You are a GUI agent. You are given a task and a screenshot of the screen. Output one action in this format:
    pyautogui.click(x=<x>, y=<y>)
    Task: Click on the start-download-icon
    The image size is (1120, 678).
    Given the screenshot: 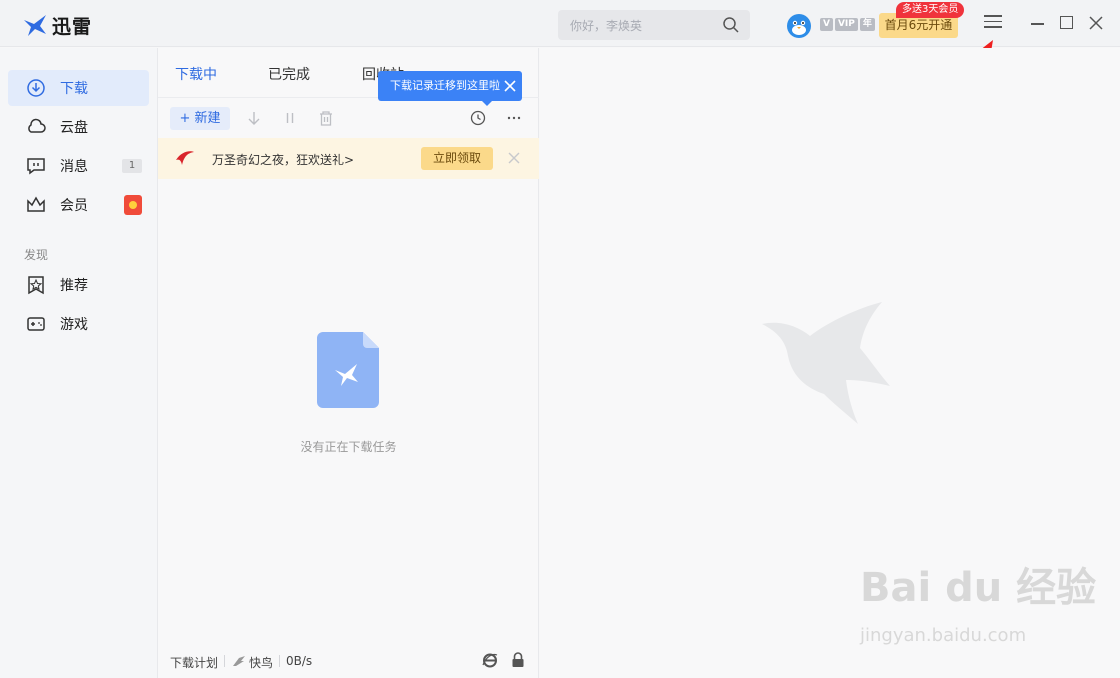 What is the action you would take?
    pyautogui.click(x=254, y=118)
    